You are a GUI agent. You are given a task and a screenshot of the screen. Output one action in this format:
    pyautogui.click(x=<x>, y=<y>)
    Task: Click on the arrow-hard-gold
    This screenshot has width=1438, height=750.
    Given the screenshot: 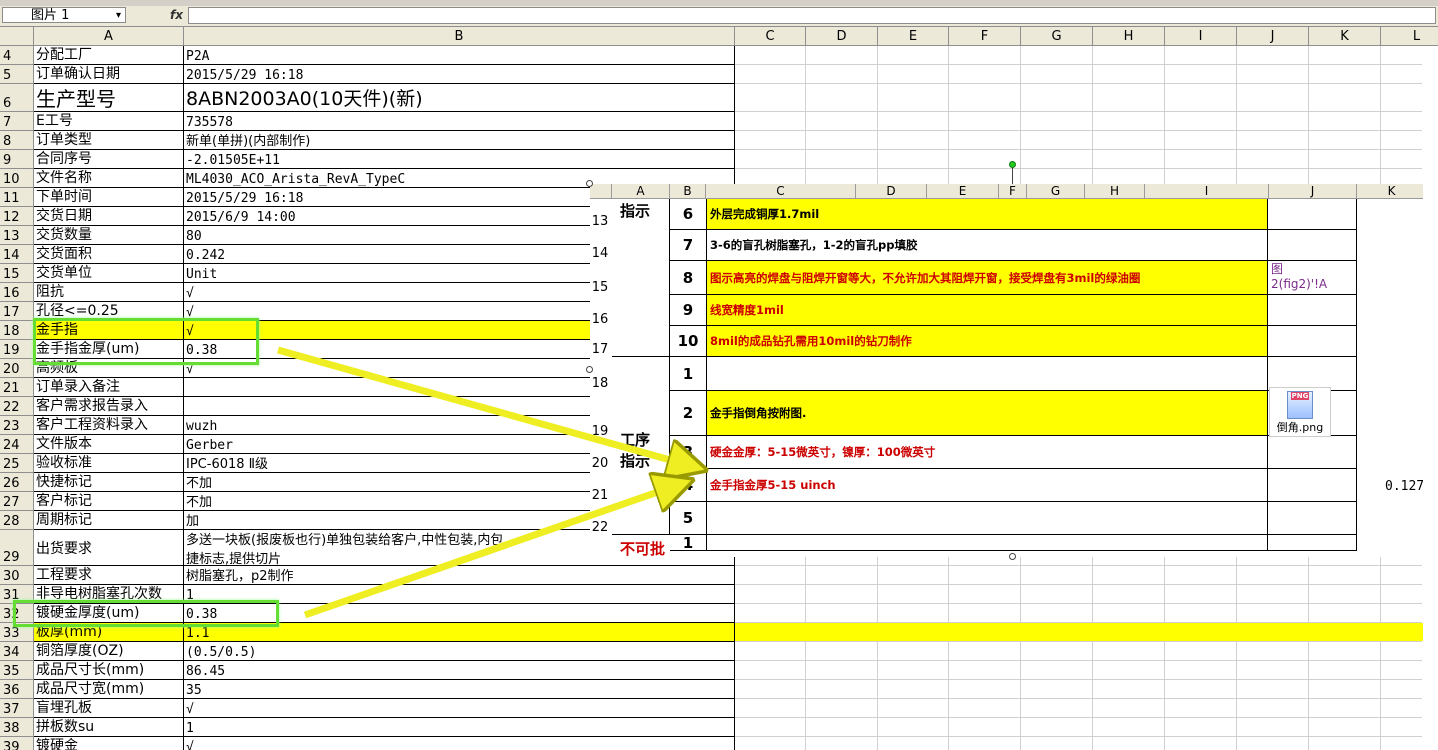 What is the action you would take?
    pyautogui.click(x=489, y=552)
    